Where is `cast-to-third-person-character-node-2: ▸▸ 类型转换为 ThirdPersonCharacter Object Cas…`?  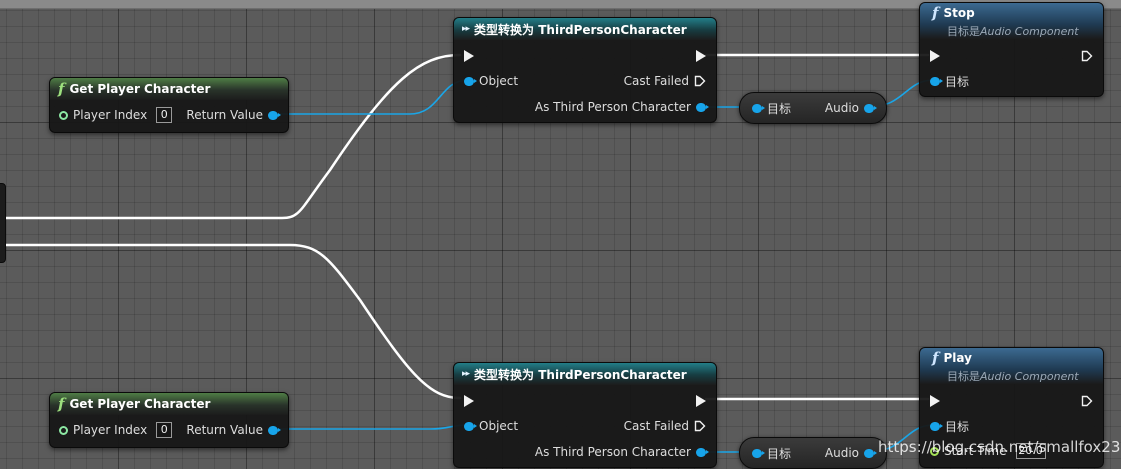 cast-to-third-person-character-node-2: ▸▸ 类型转换为 ThirdPersonCharacter Object Cas… is located at coordinates (585, 415).